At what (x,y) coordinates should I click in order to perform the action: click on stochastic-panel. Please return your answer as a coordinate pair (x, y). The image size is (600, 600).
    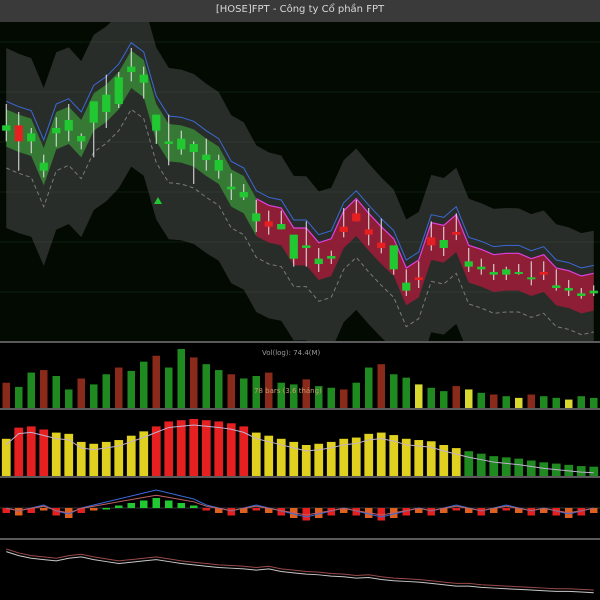
    Looking at the image, I should click on (300, 443).